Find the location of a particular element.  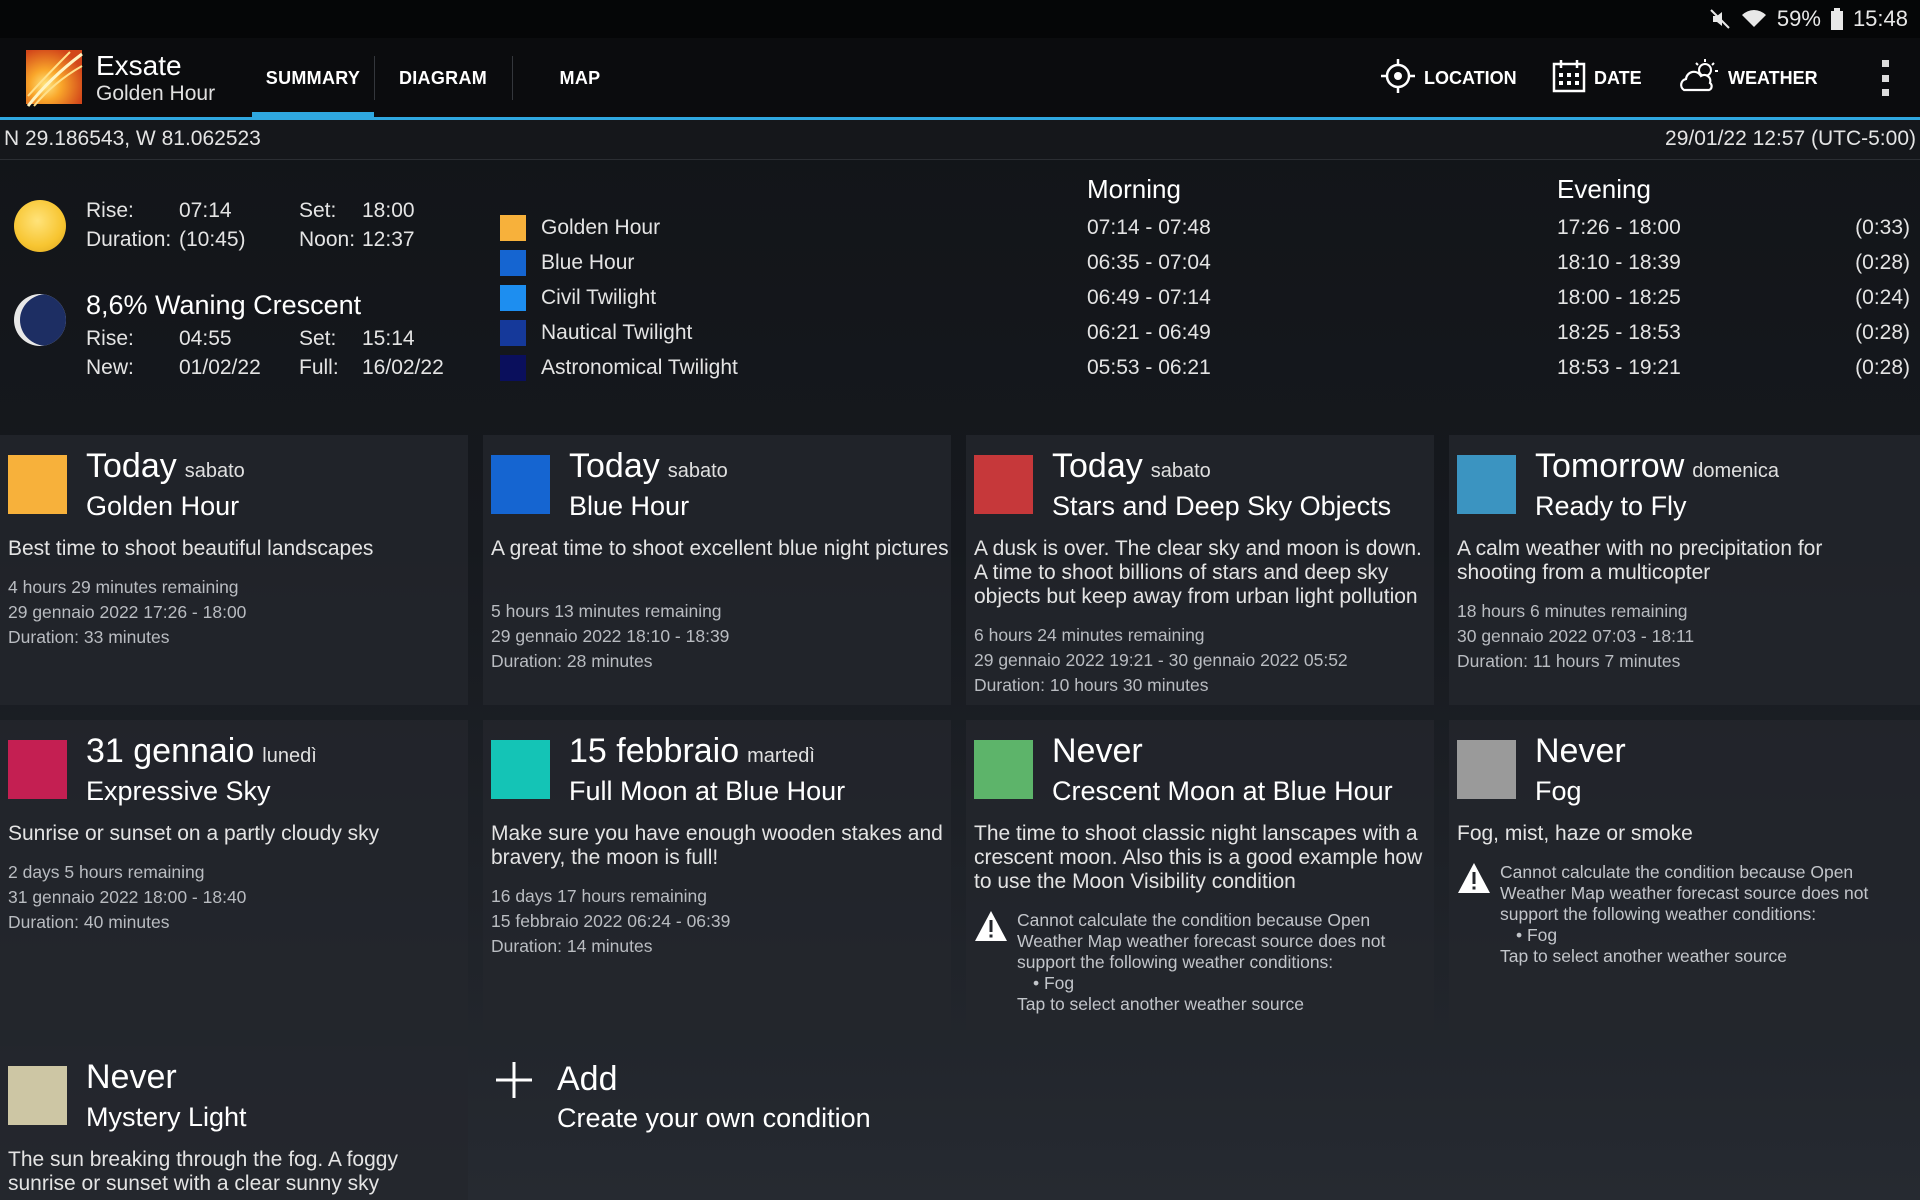

condition-weekday: martedì is located at coordinates (781, 756).